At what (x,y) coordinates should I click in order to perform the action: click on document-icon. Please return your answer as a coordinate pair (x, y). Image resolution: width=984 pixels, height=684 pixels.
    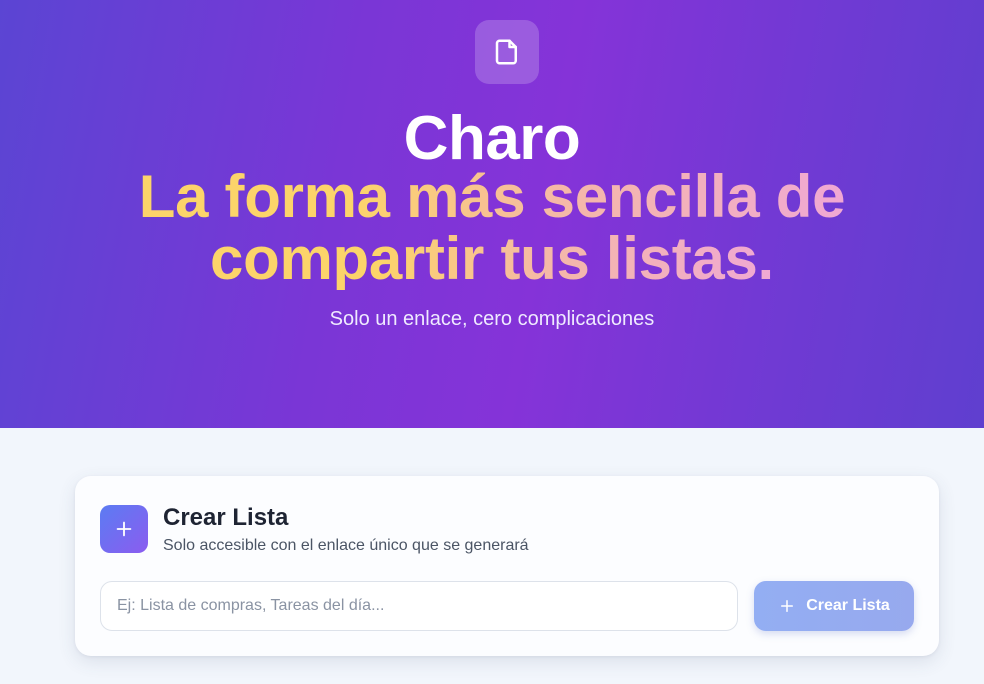
    Looking at the image, I should click on (506, 52).